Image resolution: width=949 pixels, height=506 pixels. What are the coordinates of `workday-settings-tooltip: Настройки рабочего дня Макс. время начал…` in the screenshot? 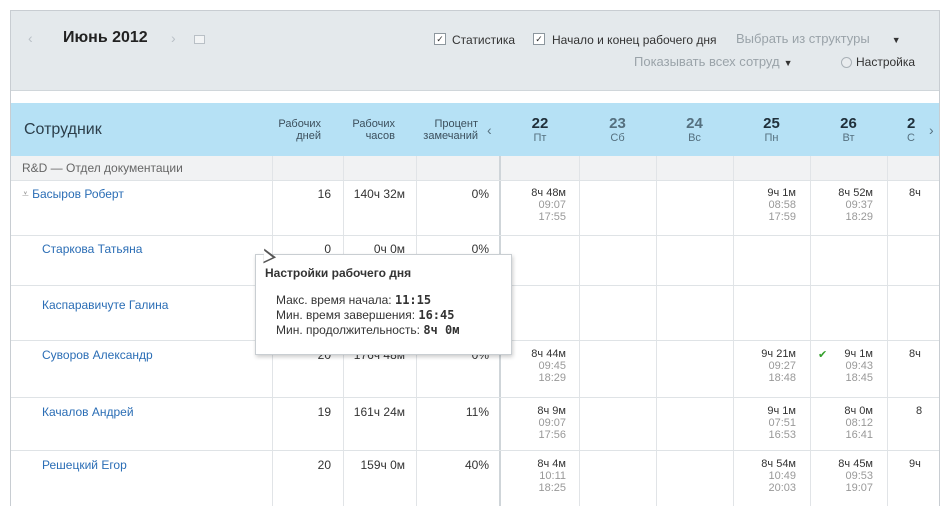 It's located at (383, 304).